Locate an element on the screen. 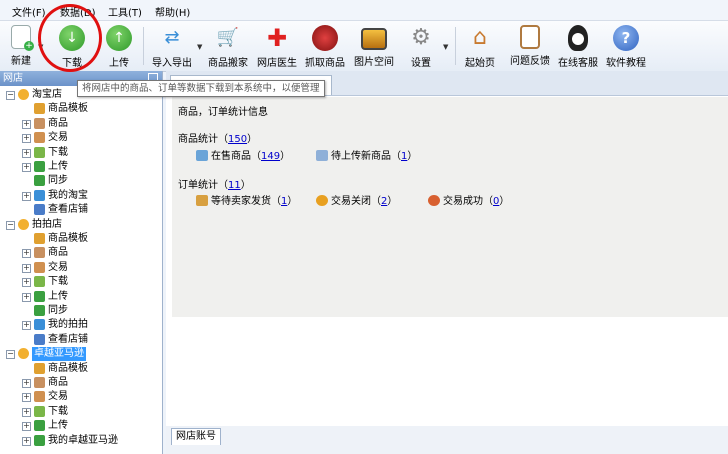 This screenshot has width=728, height=454. product-move-button: 🛒 商品搬家 is located at coordinates (228, 46).